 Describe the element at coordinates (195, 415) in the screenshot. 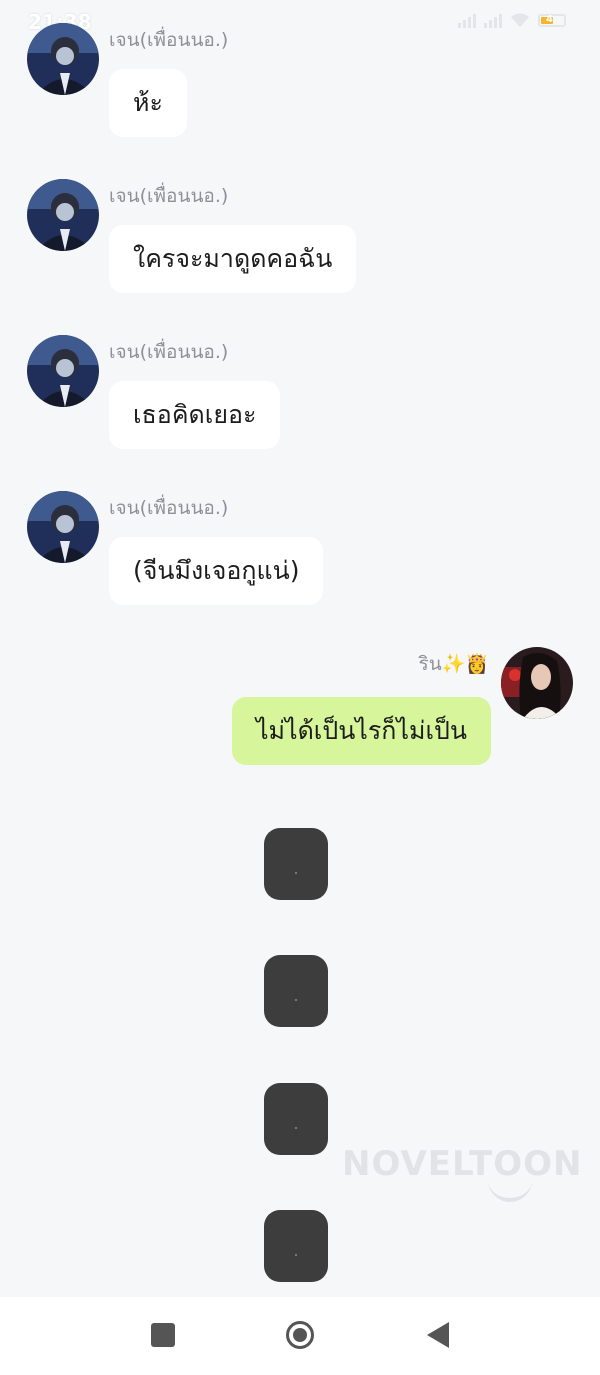

I see `message-bubble: เธอคิดเยอะ` at that location.